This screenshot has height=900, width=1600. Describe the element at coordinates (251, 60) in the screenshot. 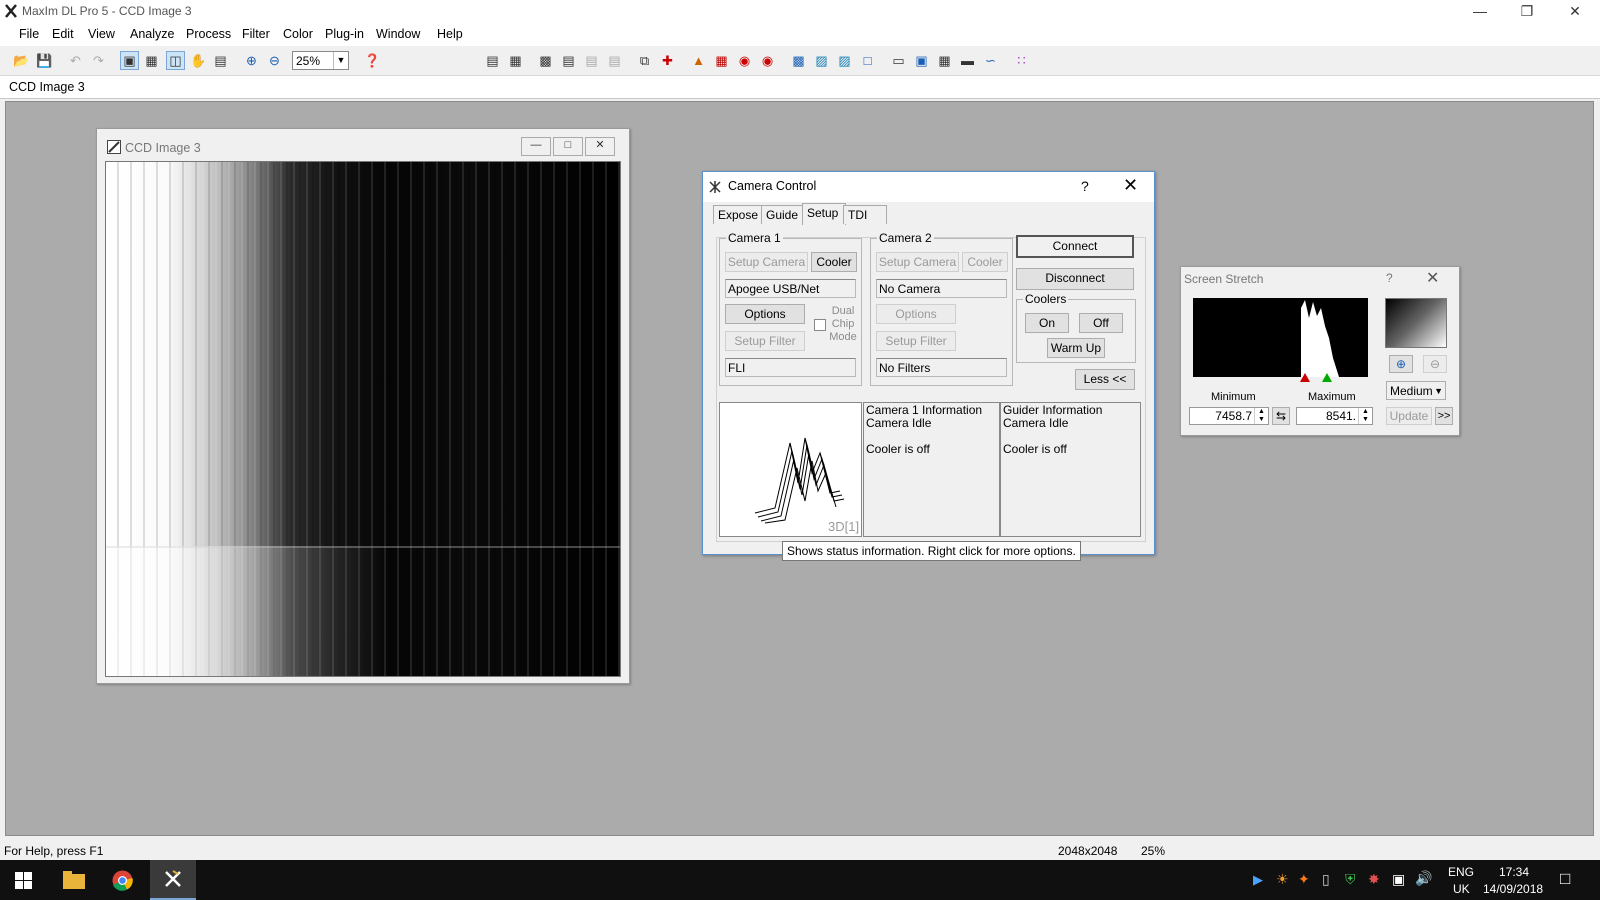

I see `zoom-in-icon: ⊕` at that location.